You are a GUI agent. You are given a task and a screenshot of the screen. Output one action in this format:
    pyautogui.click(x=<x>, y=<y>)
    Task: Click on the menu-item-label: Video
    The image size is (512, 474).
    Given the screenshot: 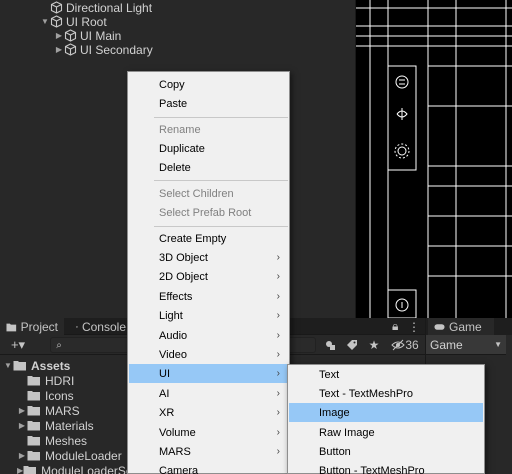 What is the action you would take?
    pyautogui.click(x=173, y=354)
    